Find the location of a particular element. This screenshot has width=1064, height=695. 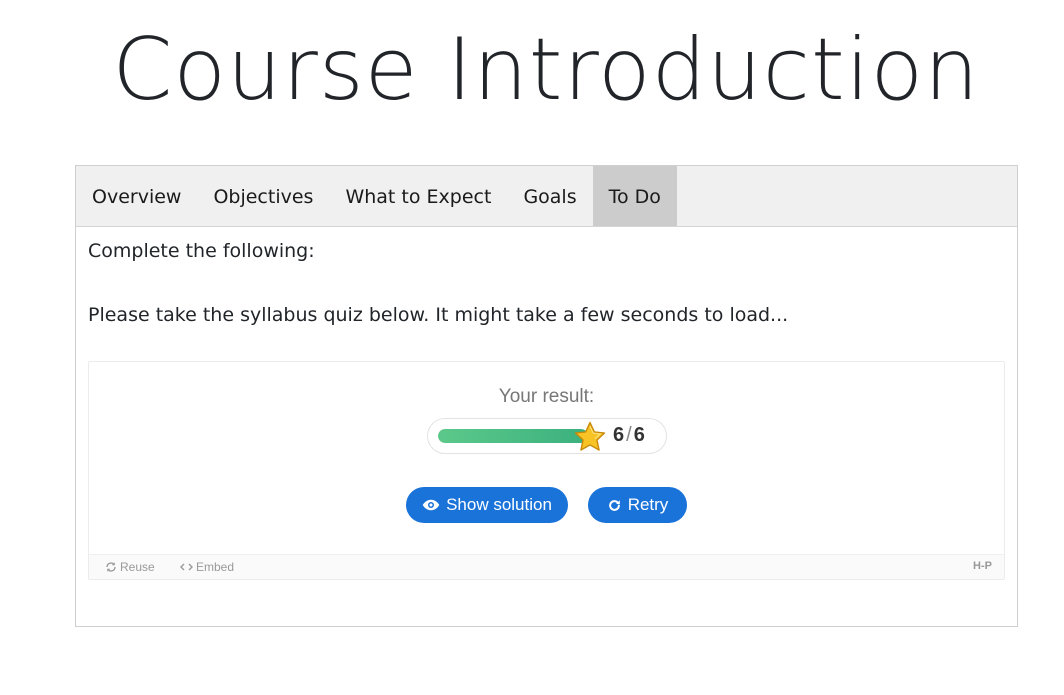

score-text: 6/6 is located at coordinates (629, 435).